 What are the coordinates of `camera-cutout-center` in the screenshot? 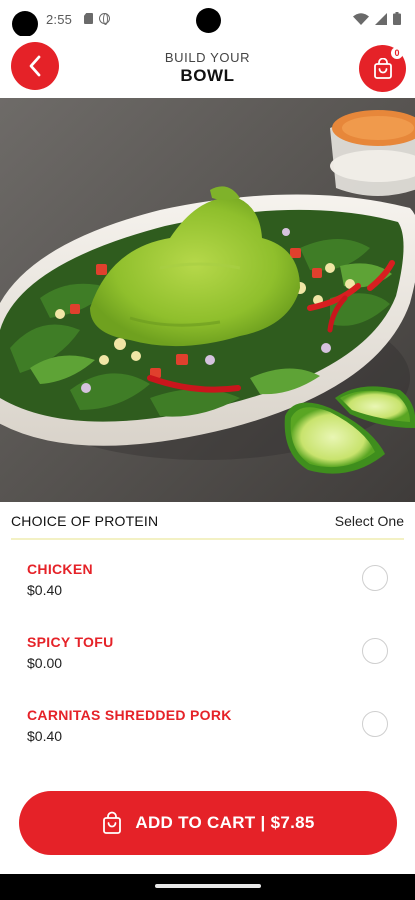 It's located at (208, 20).